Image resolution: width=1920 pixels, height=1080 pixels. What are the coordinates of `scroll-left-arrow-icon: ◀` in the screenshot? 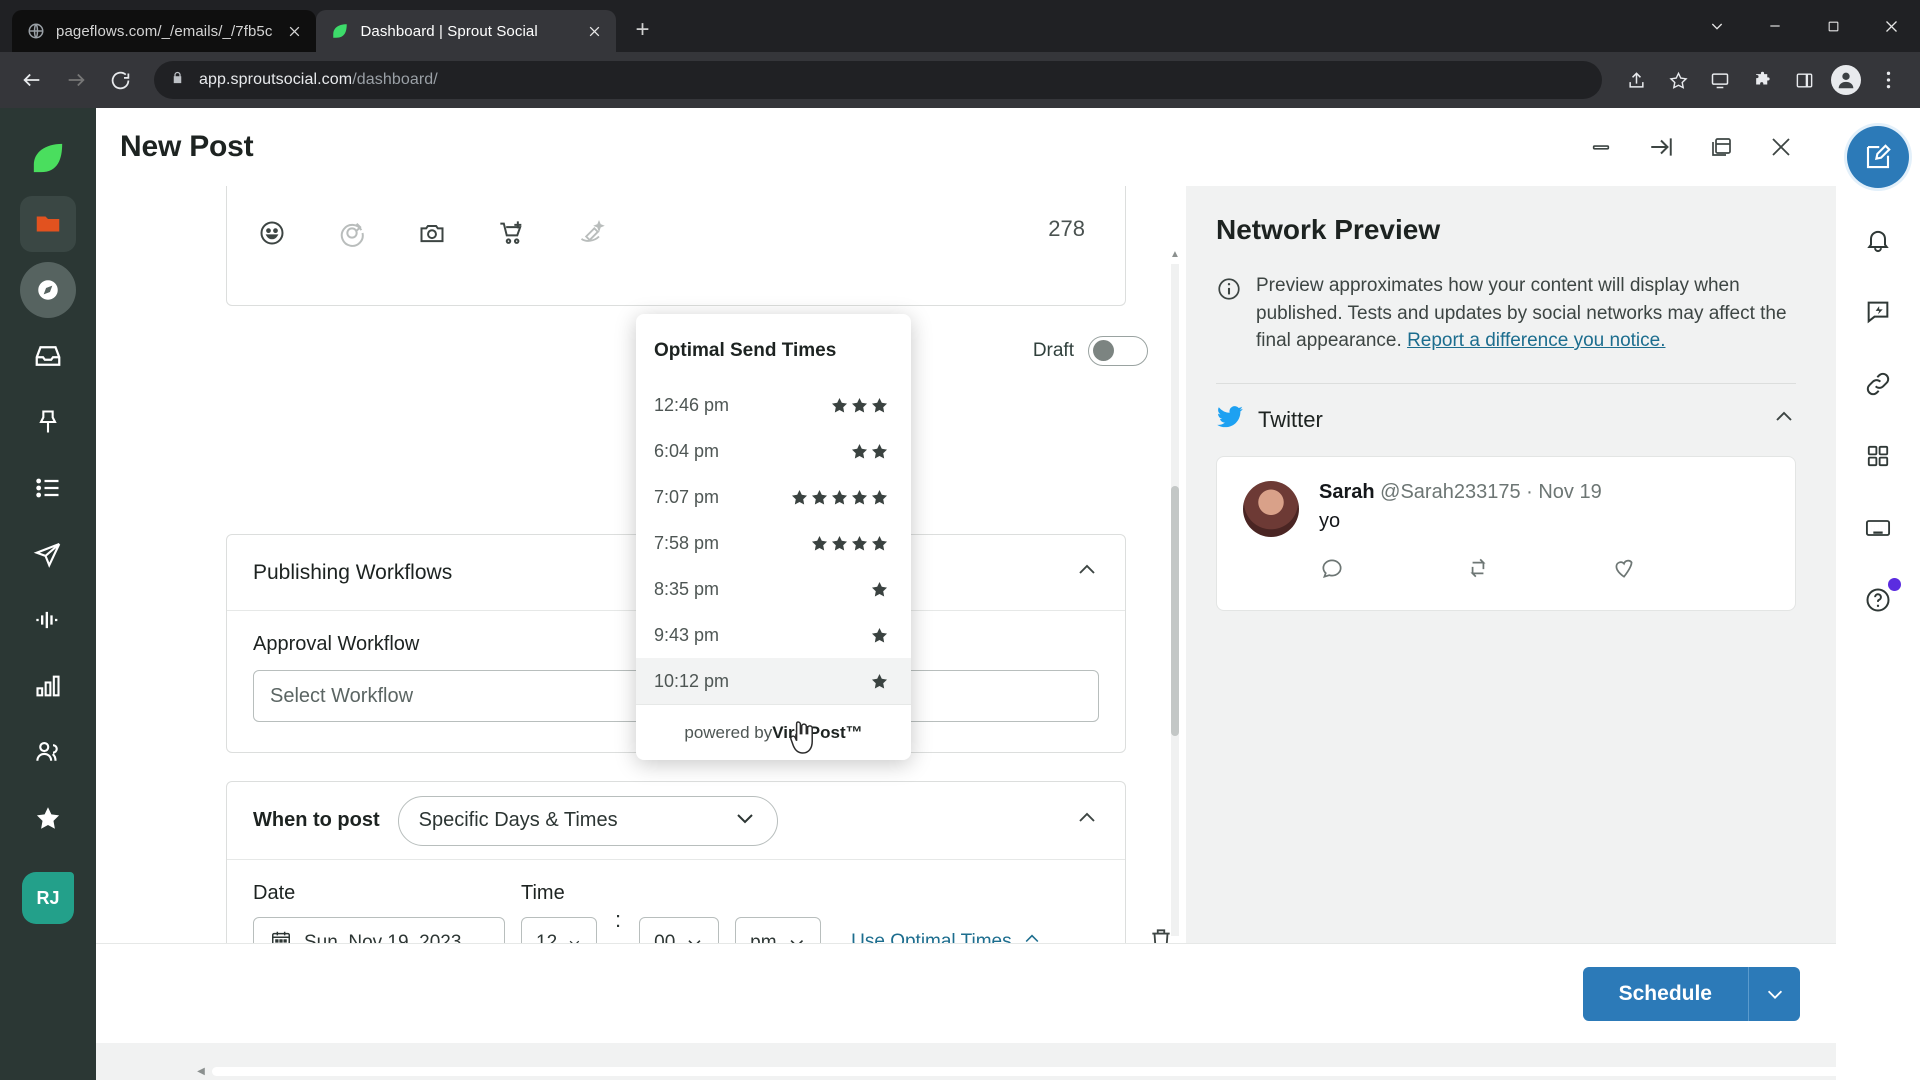 It's located at (201, 1071).